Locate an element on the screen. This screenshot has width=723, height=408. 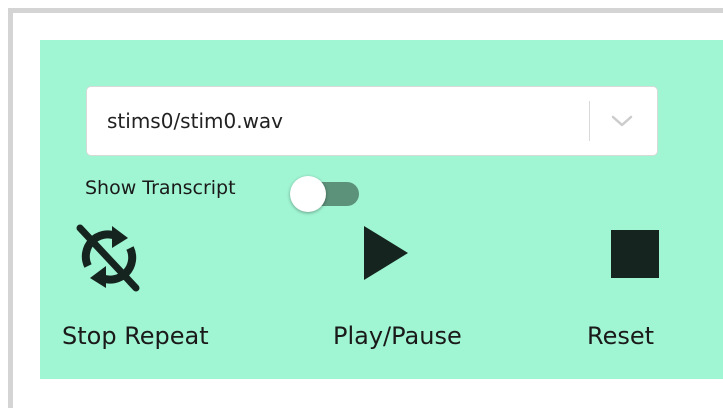
stop-icon is located at coordinates (635, 254).